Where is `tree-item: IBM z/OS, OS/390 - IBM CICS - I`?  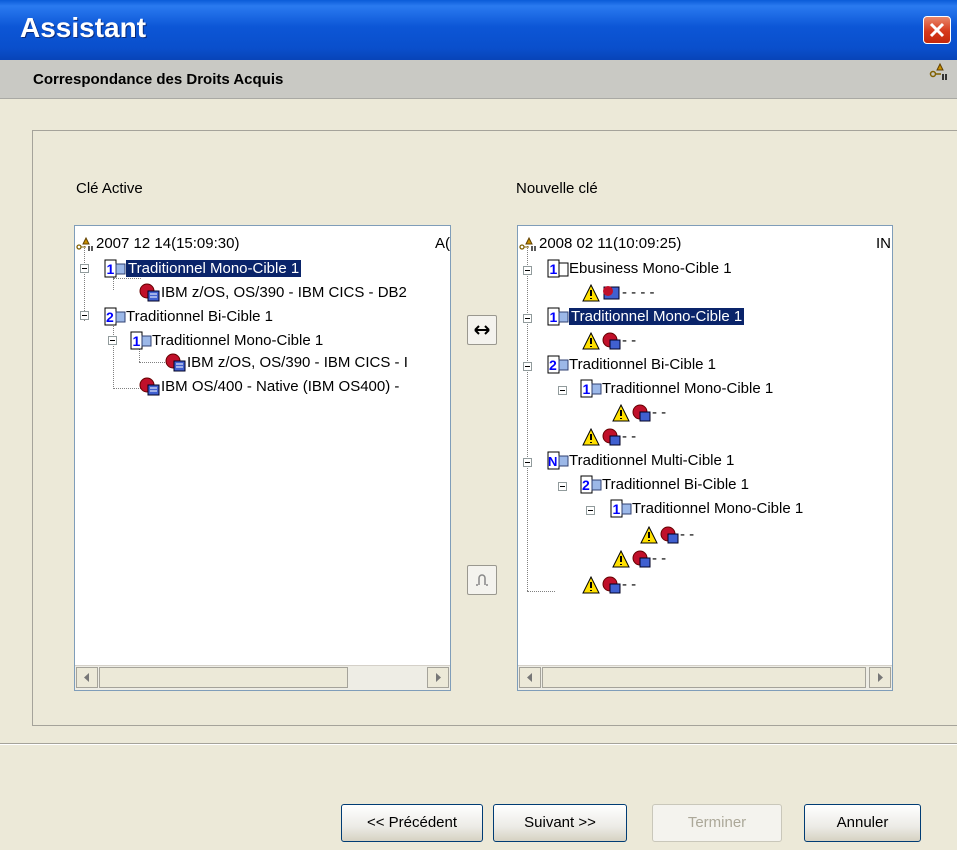 tree-item: IBM z/OS, OS/390 - IBM CICS - I is located at coordinates (286, 363).